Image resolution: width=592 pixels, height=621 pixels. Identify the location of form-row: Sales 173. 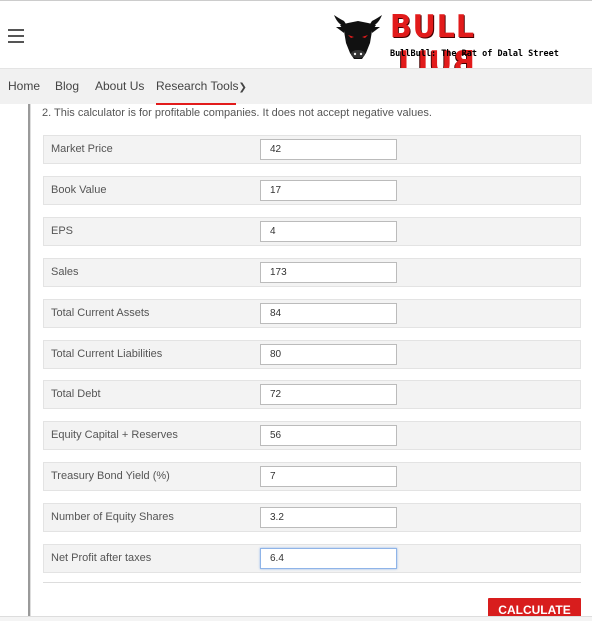
(312, 272).